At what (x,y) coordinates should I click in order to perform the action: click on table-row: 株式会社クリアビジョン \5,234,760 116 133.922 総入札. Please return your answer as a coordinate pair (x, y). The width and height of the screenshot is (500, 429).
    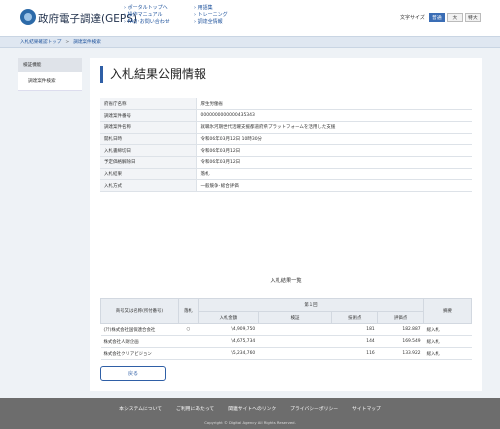
    Looking at the image, I should click on (286, 353).